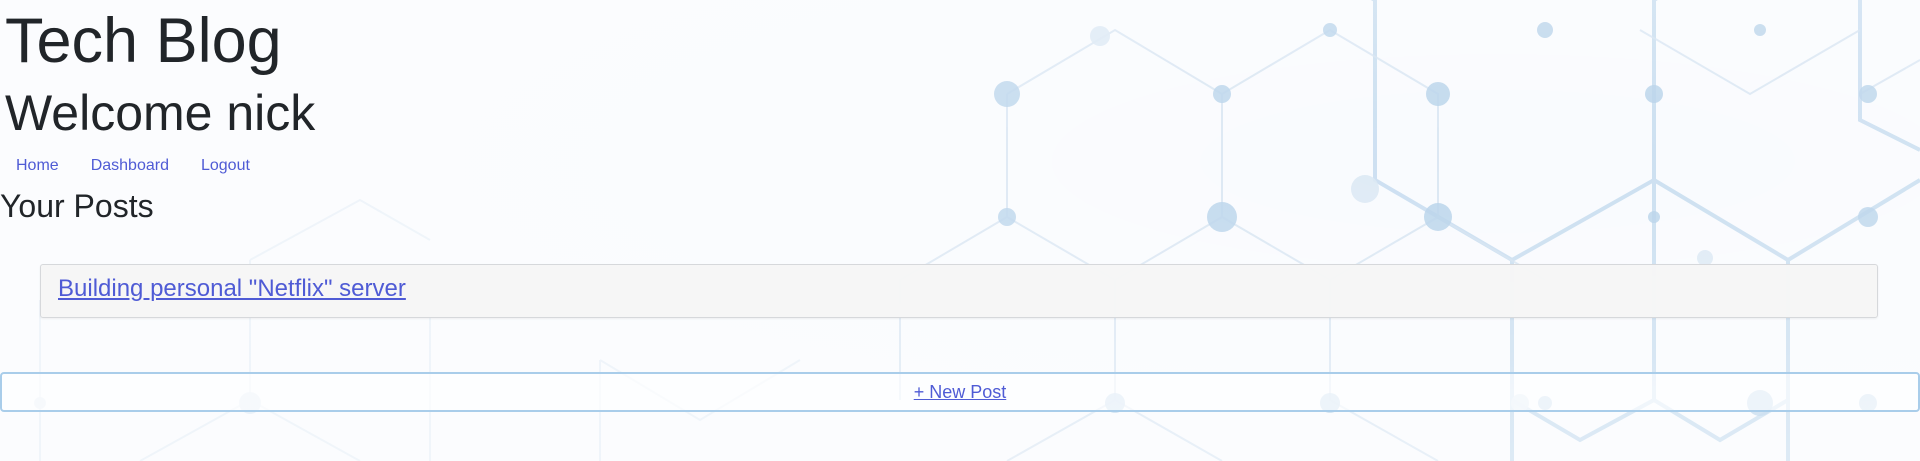 This screenshot has height=461, width=1920. Describe the element at coordinates (37, 166) in the screenshot. I see `nav-home-link: Home` at that location.